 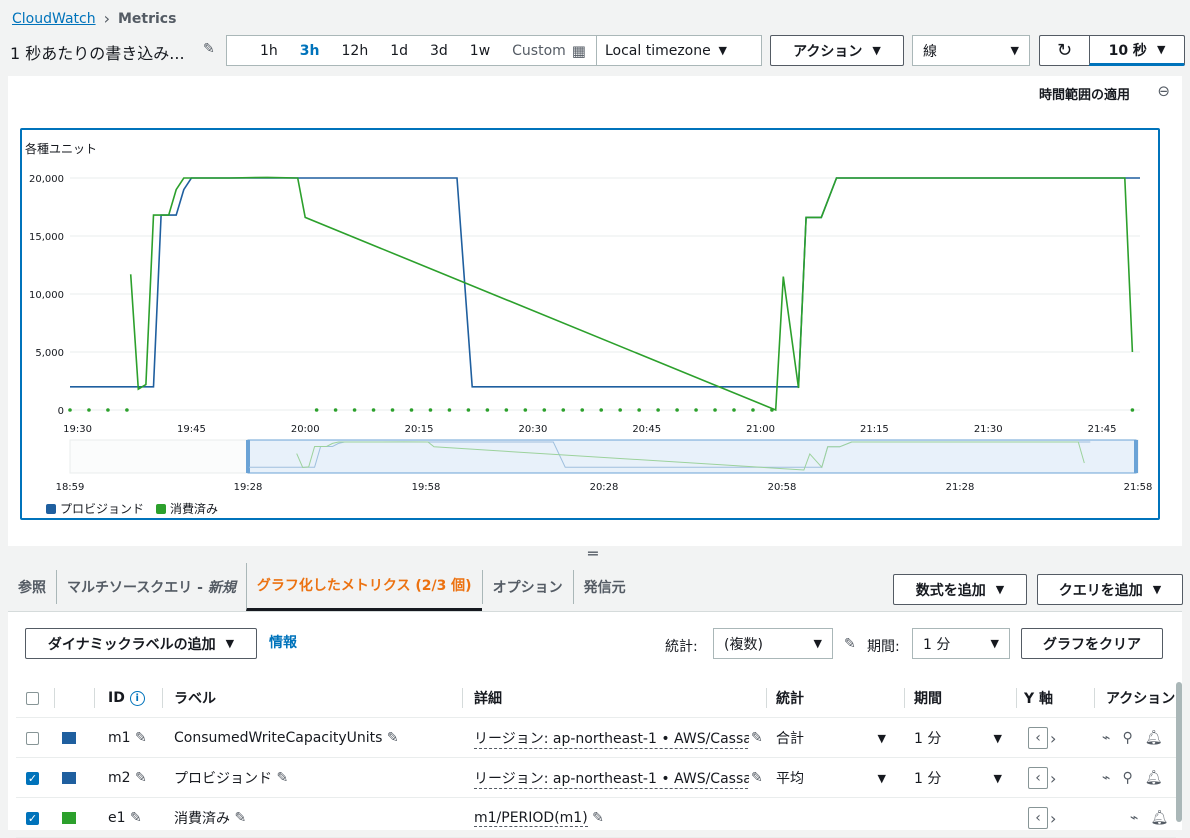 What do you see at coordinates (187, 508) in the screenshot?
I see `legend-item-consumed: 消費済み` at bounding box center [187, 508].